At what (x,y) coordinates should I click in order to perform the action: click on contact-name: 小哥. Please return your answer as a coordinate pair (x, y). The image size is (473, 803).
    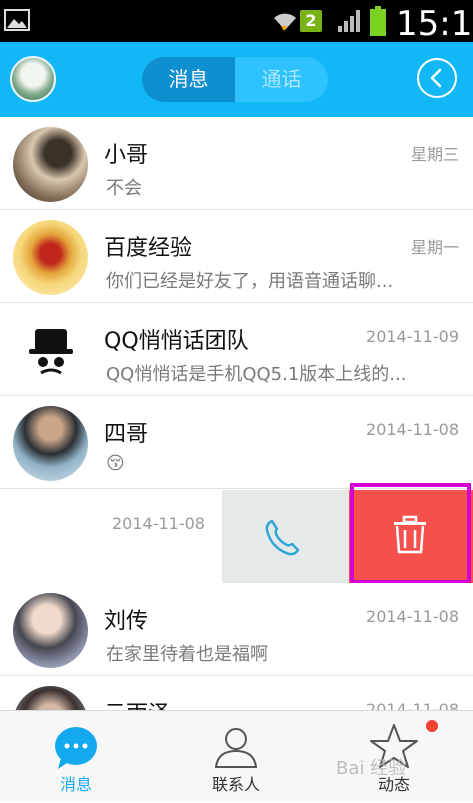
    Looking at the image, I should click on (126, 155).